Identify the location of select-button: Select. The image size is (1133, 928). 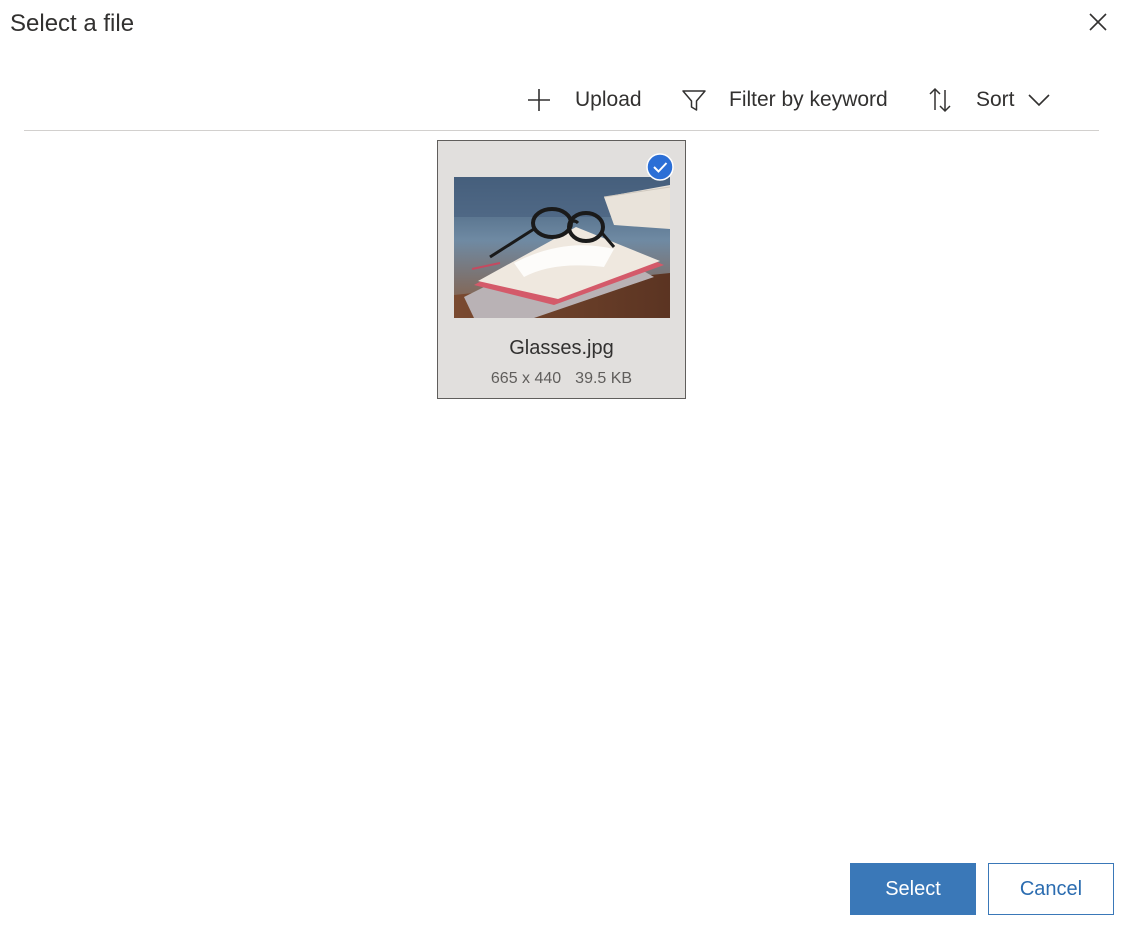
(913, 889).